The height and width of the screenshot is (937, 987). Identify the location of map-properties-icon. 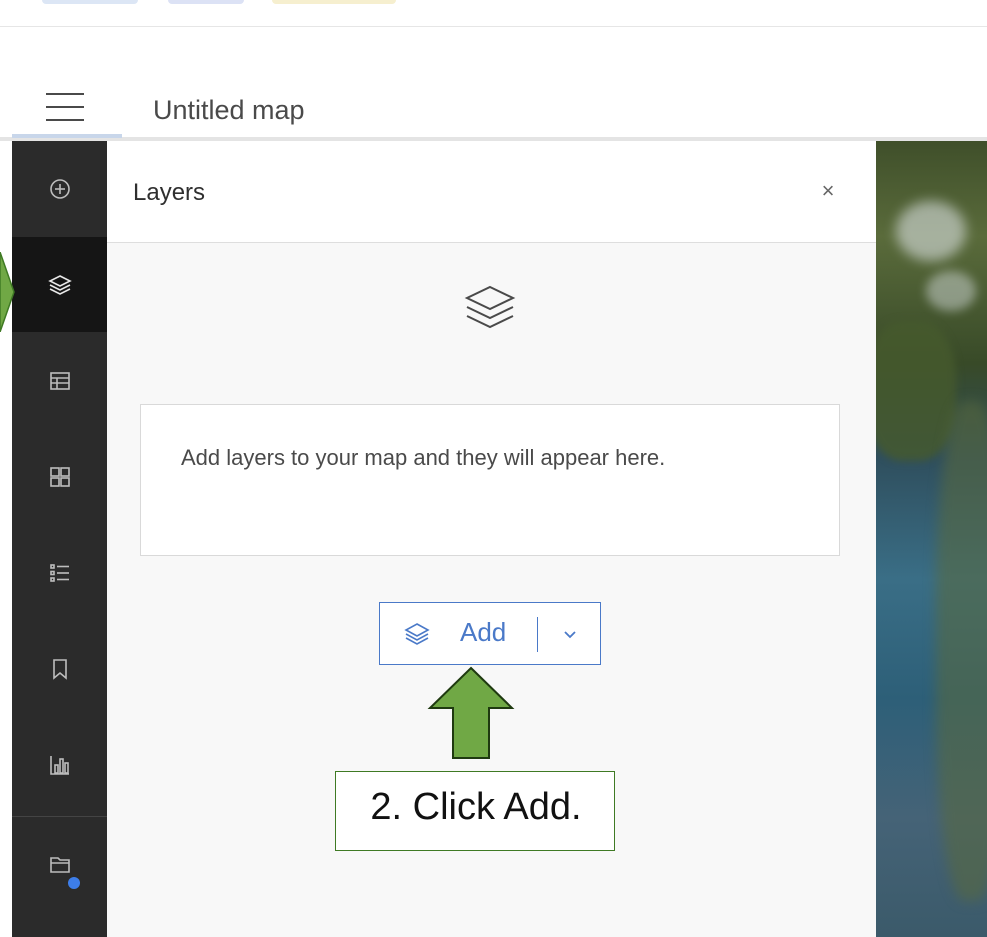
(59, 864).